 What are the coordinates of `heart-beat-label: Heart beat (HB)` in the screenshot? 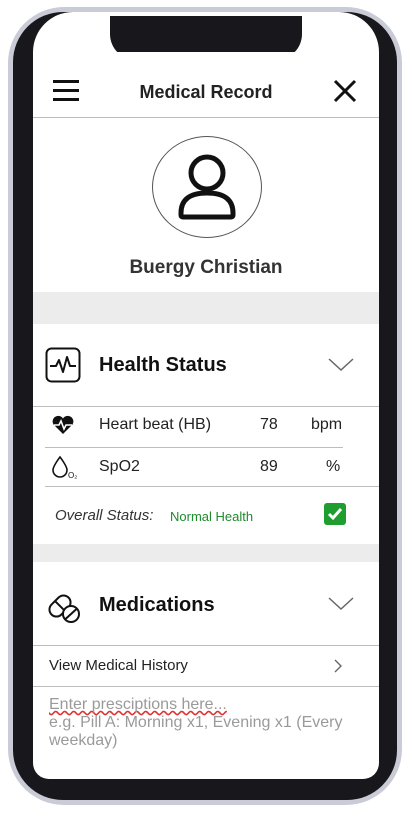 It's located at (155, 424).